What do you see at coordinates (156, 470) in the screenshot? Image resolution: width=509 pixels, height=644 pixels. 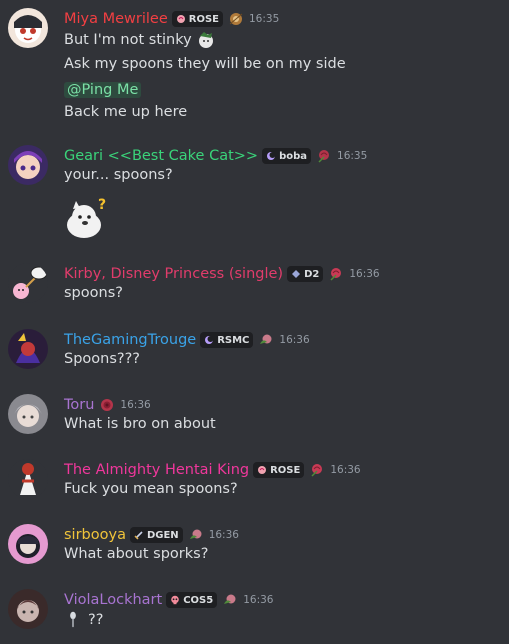 I see `username: The Almighty Hentai King` at bounding box center [156, 470].